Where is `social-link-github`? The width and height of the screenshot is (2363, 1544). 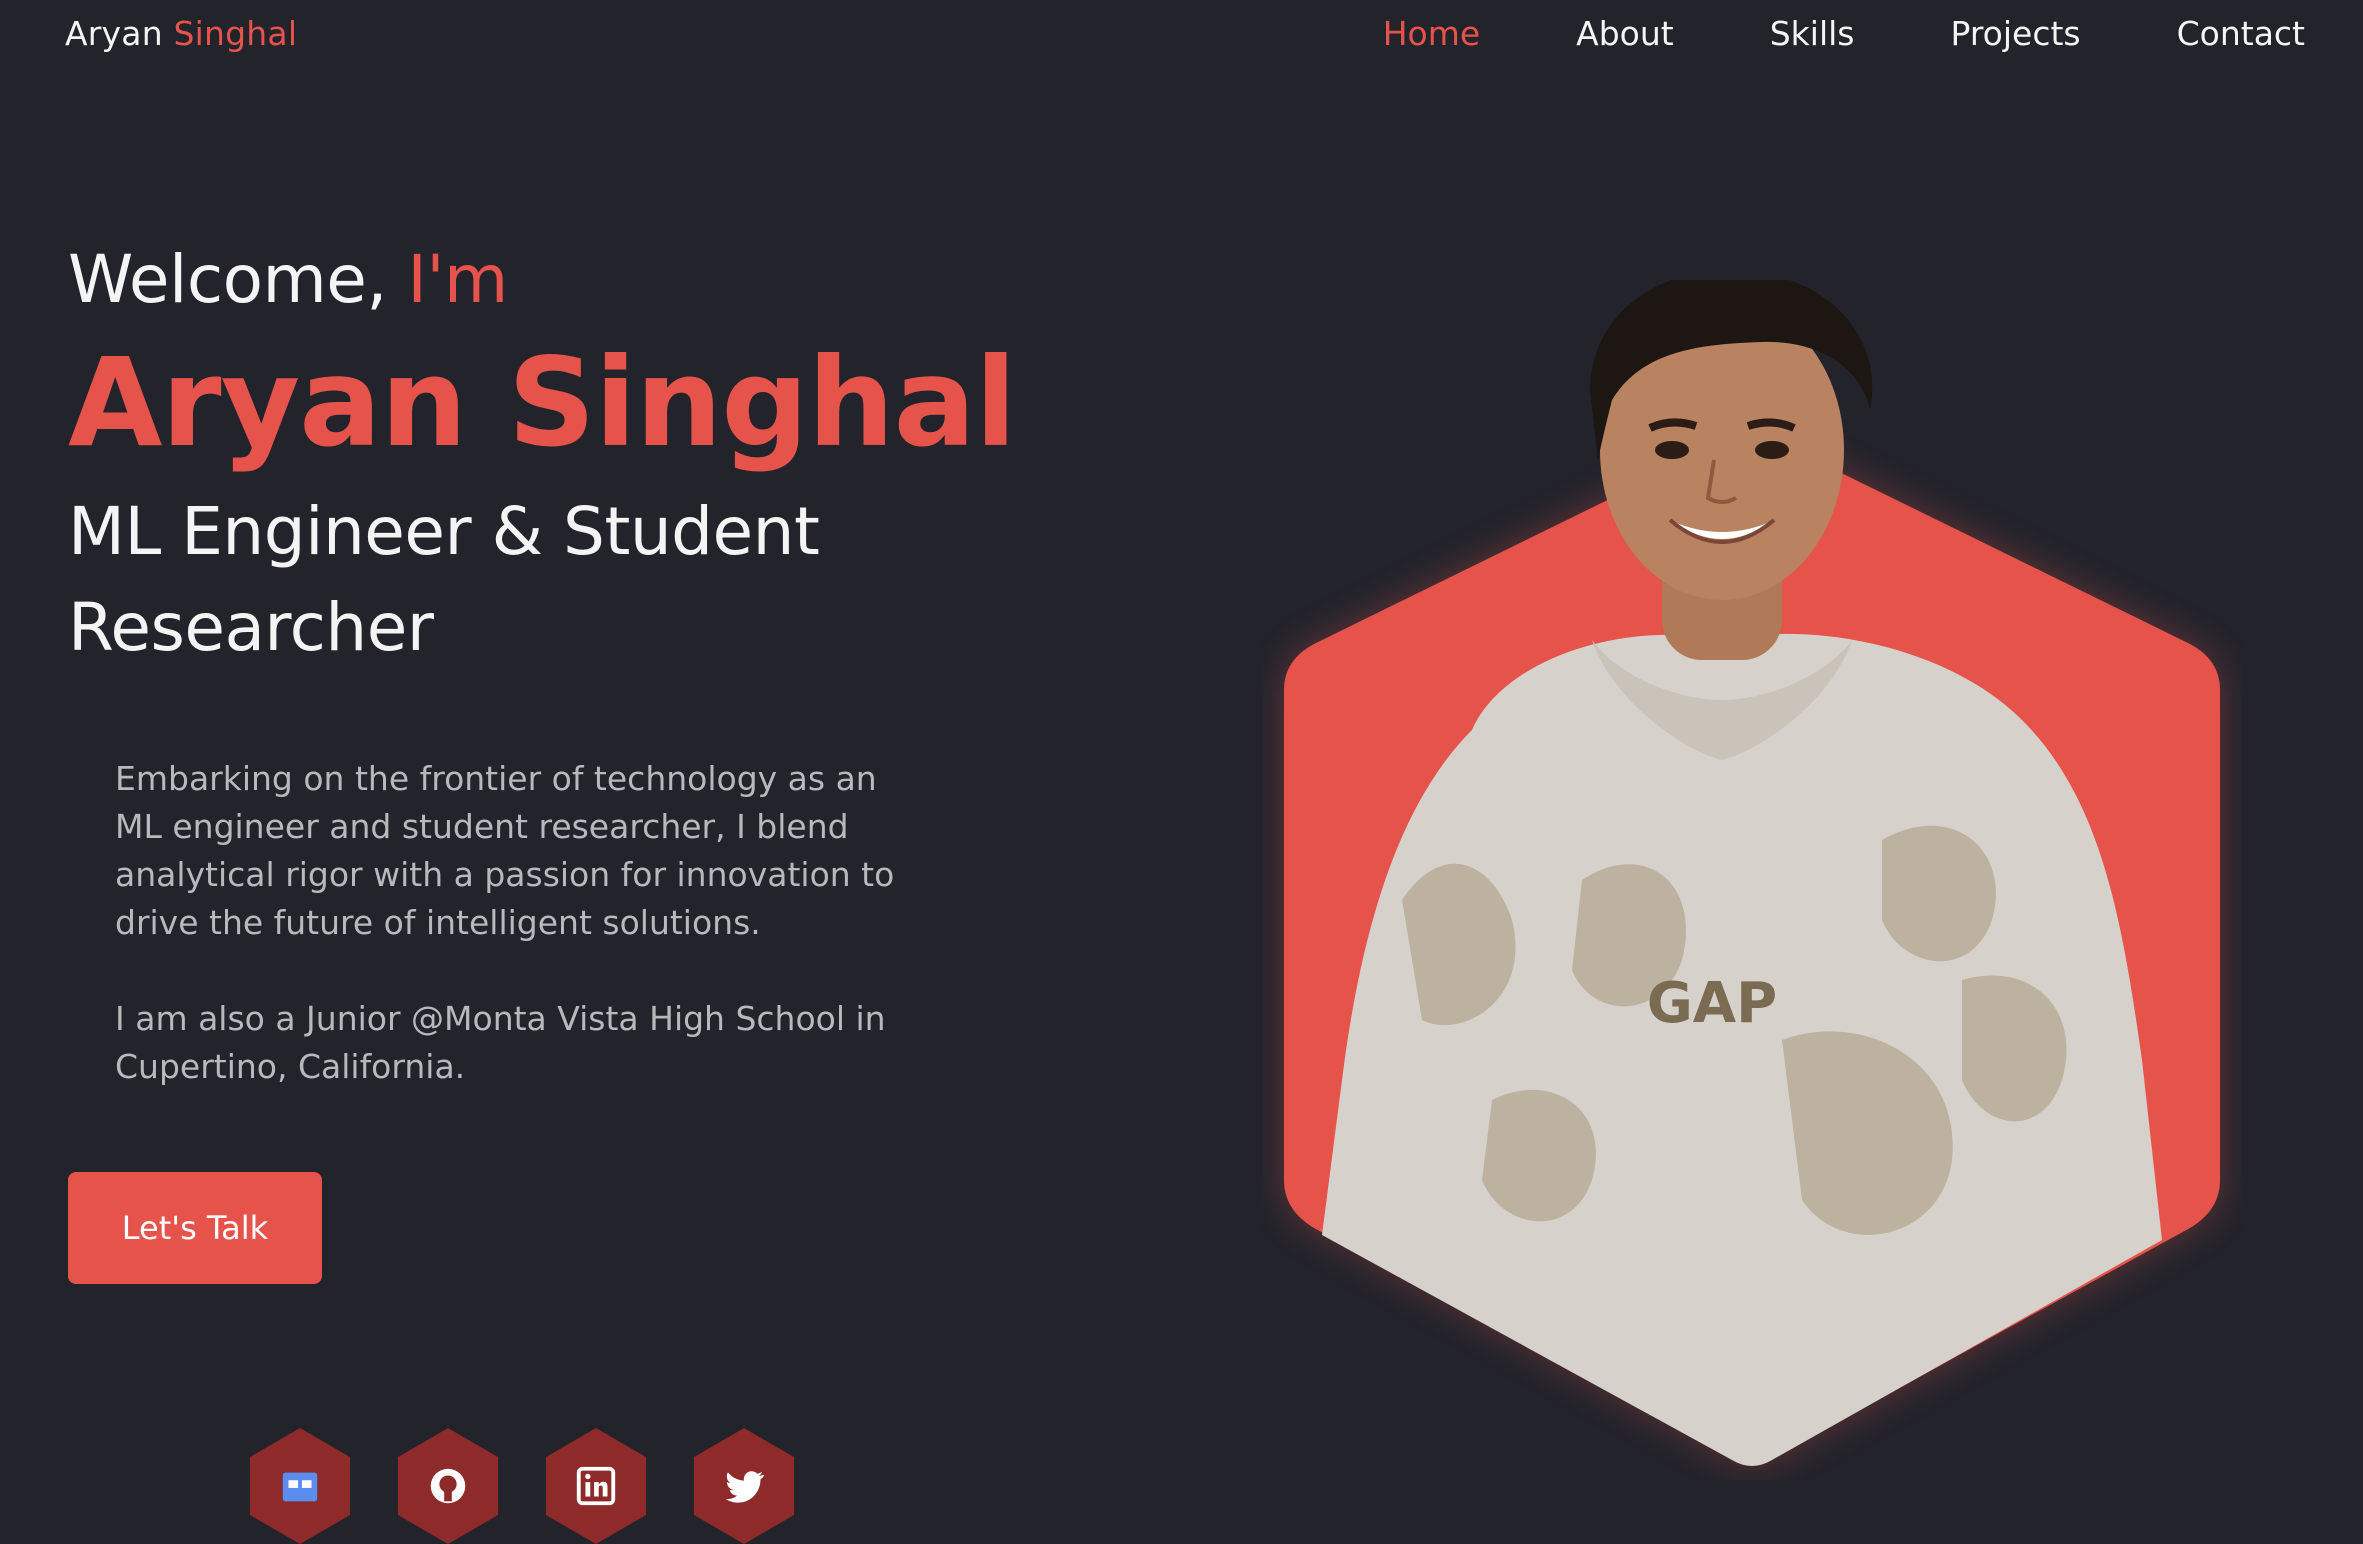
social-link-github is located at coordinates (448, 1486).